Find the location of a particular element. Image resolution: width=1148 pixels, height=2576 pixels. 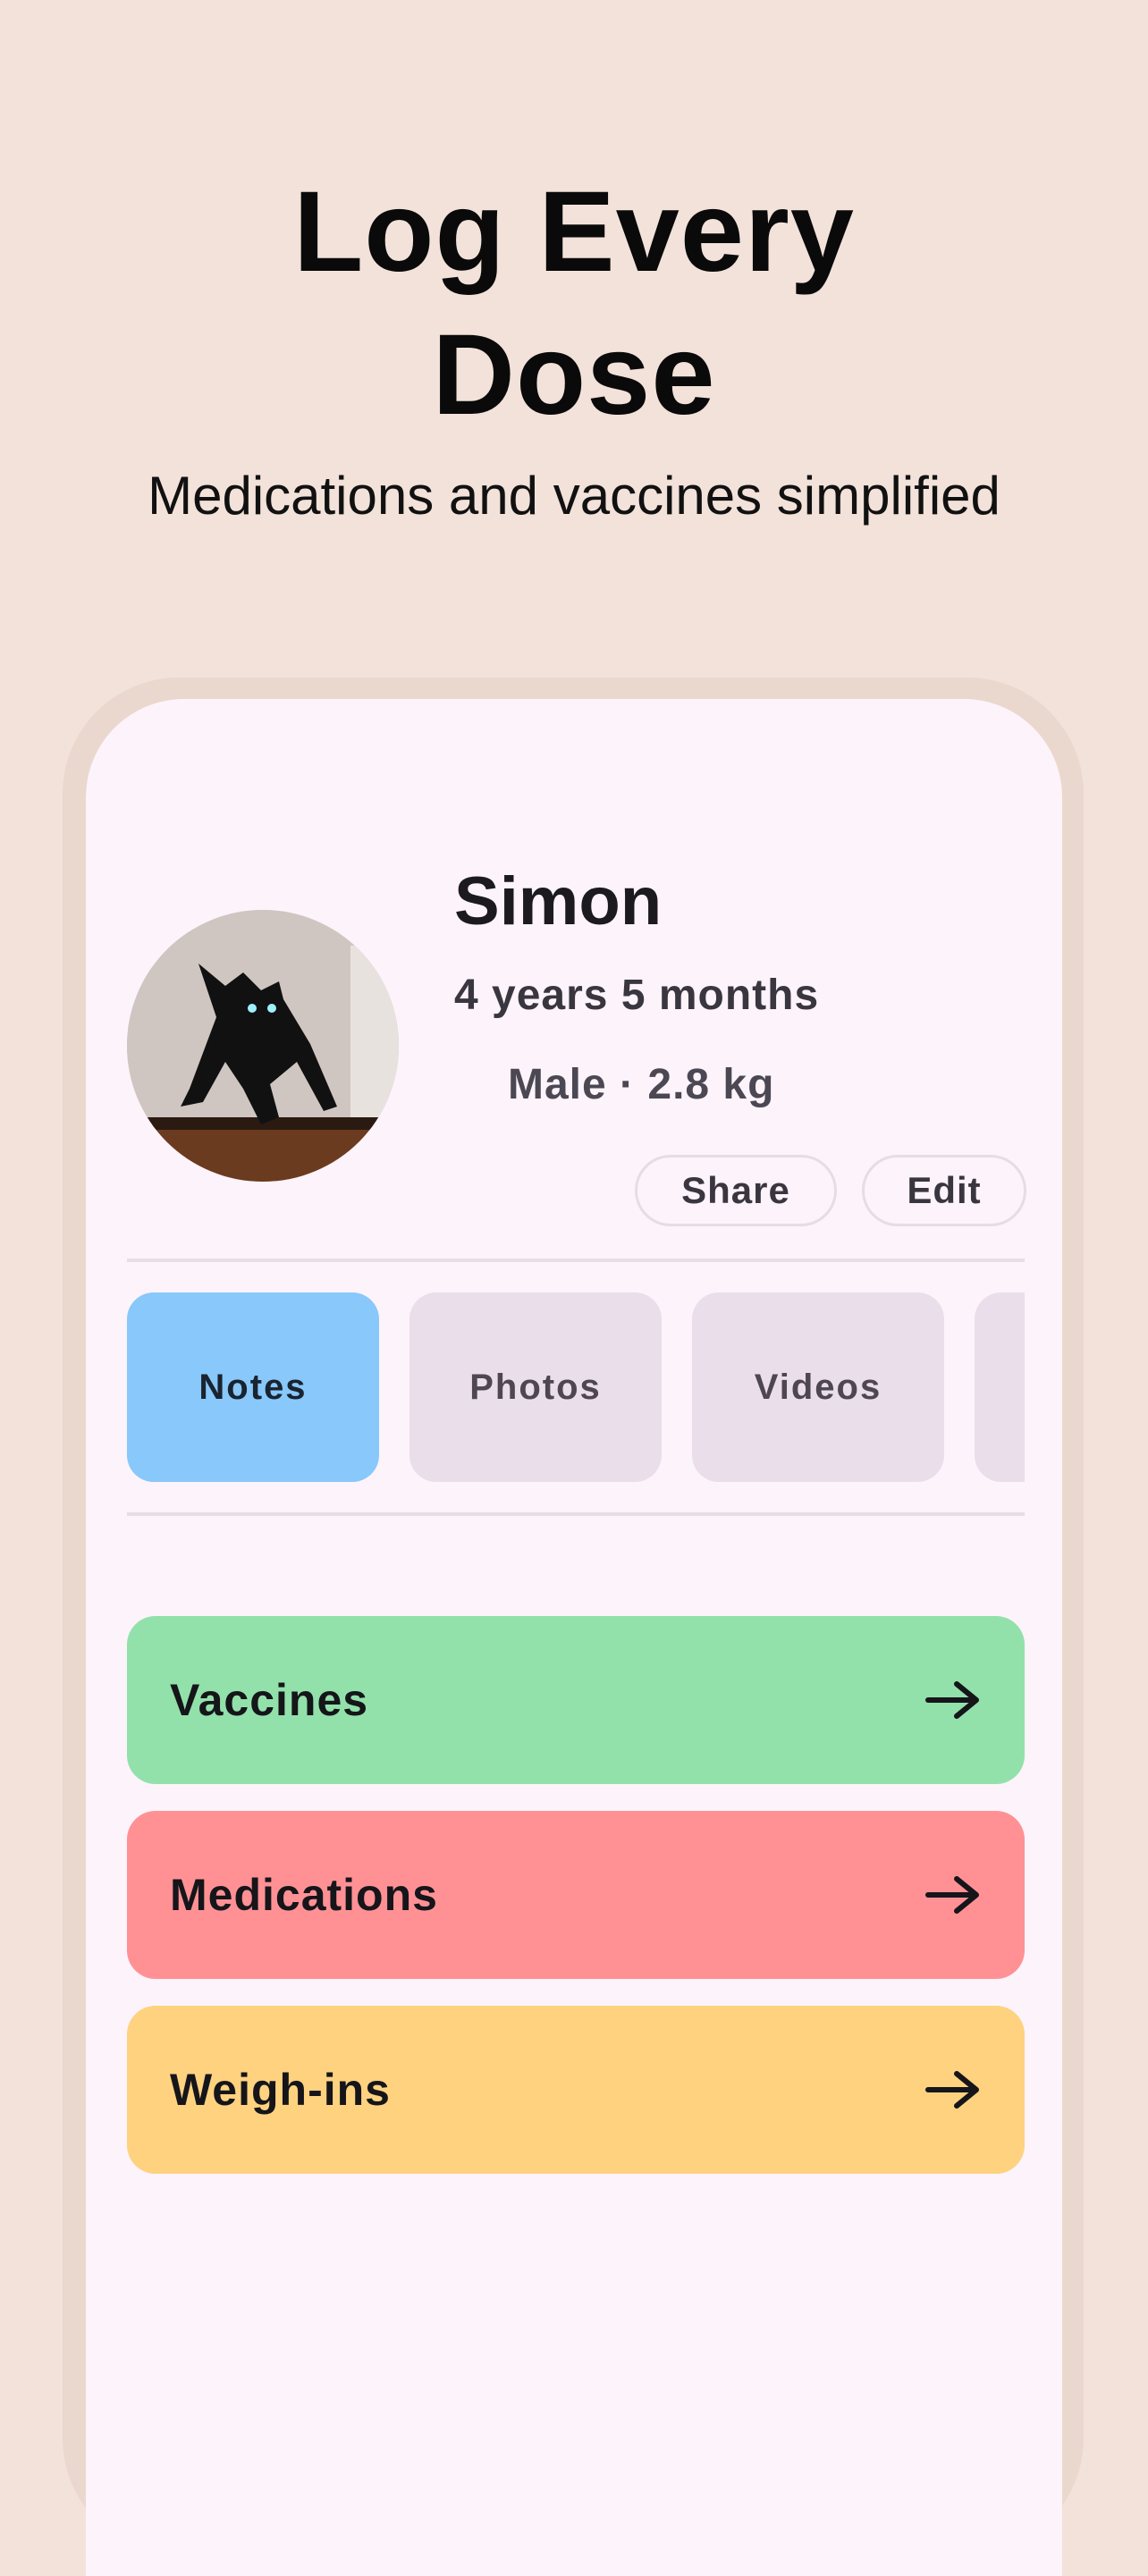

vaccines-label: Vaccines is located at coordinates (269, 1700).